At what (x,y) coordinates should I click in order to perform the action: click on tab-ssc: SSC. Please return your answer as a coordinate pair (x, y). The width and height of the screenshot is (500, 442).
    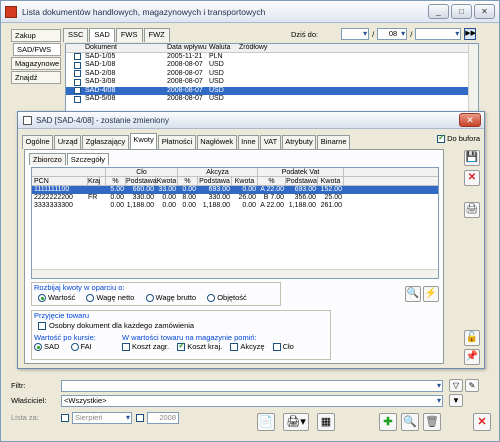
    Looking at the image, I should click on (76, 35).